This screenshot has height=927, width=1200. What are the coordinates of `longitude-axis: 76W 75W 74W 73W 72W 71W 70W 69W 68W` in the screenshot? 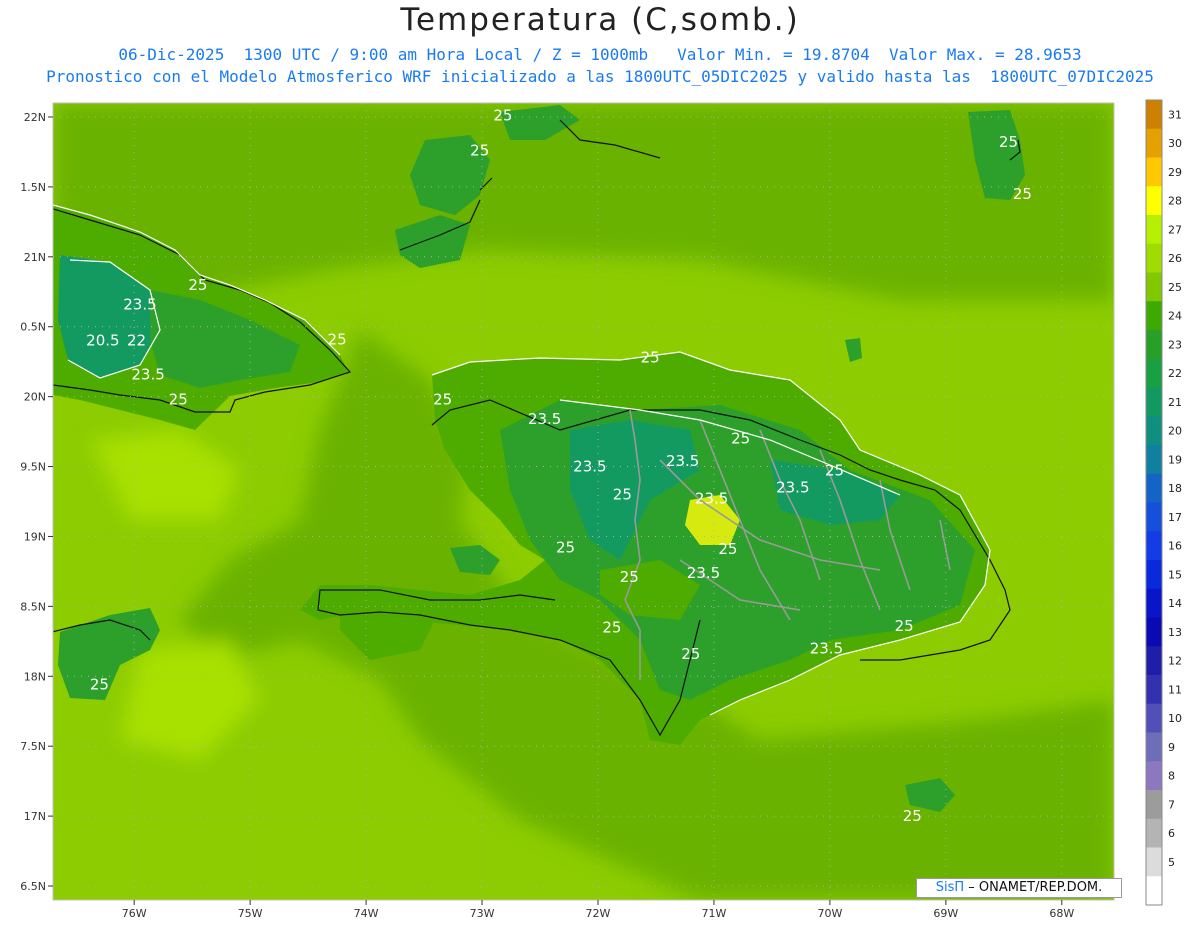 It's located at (598, 910).